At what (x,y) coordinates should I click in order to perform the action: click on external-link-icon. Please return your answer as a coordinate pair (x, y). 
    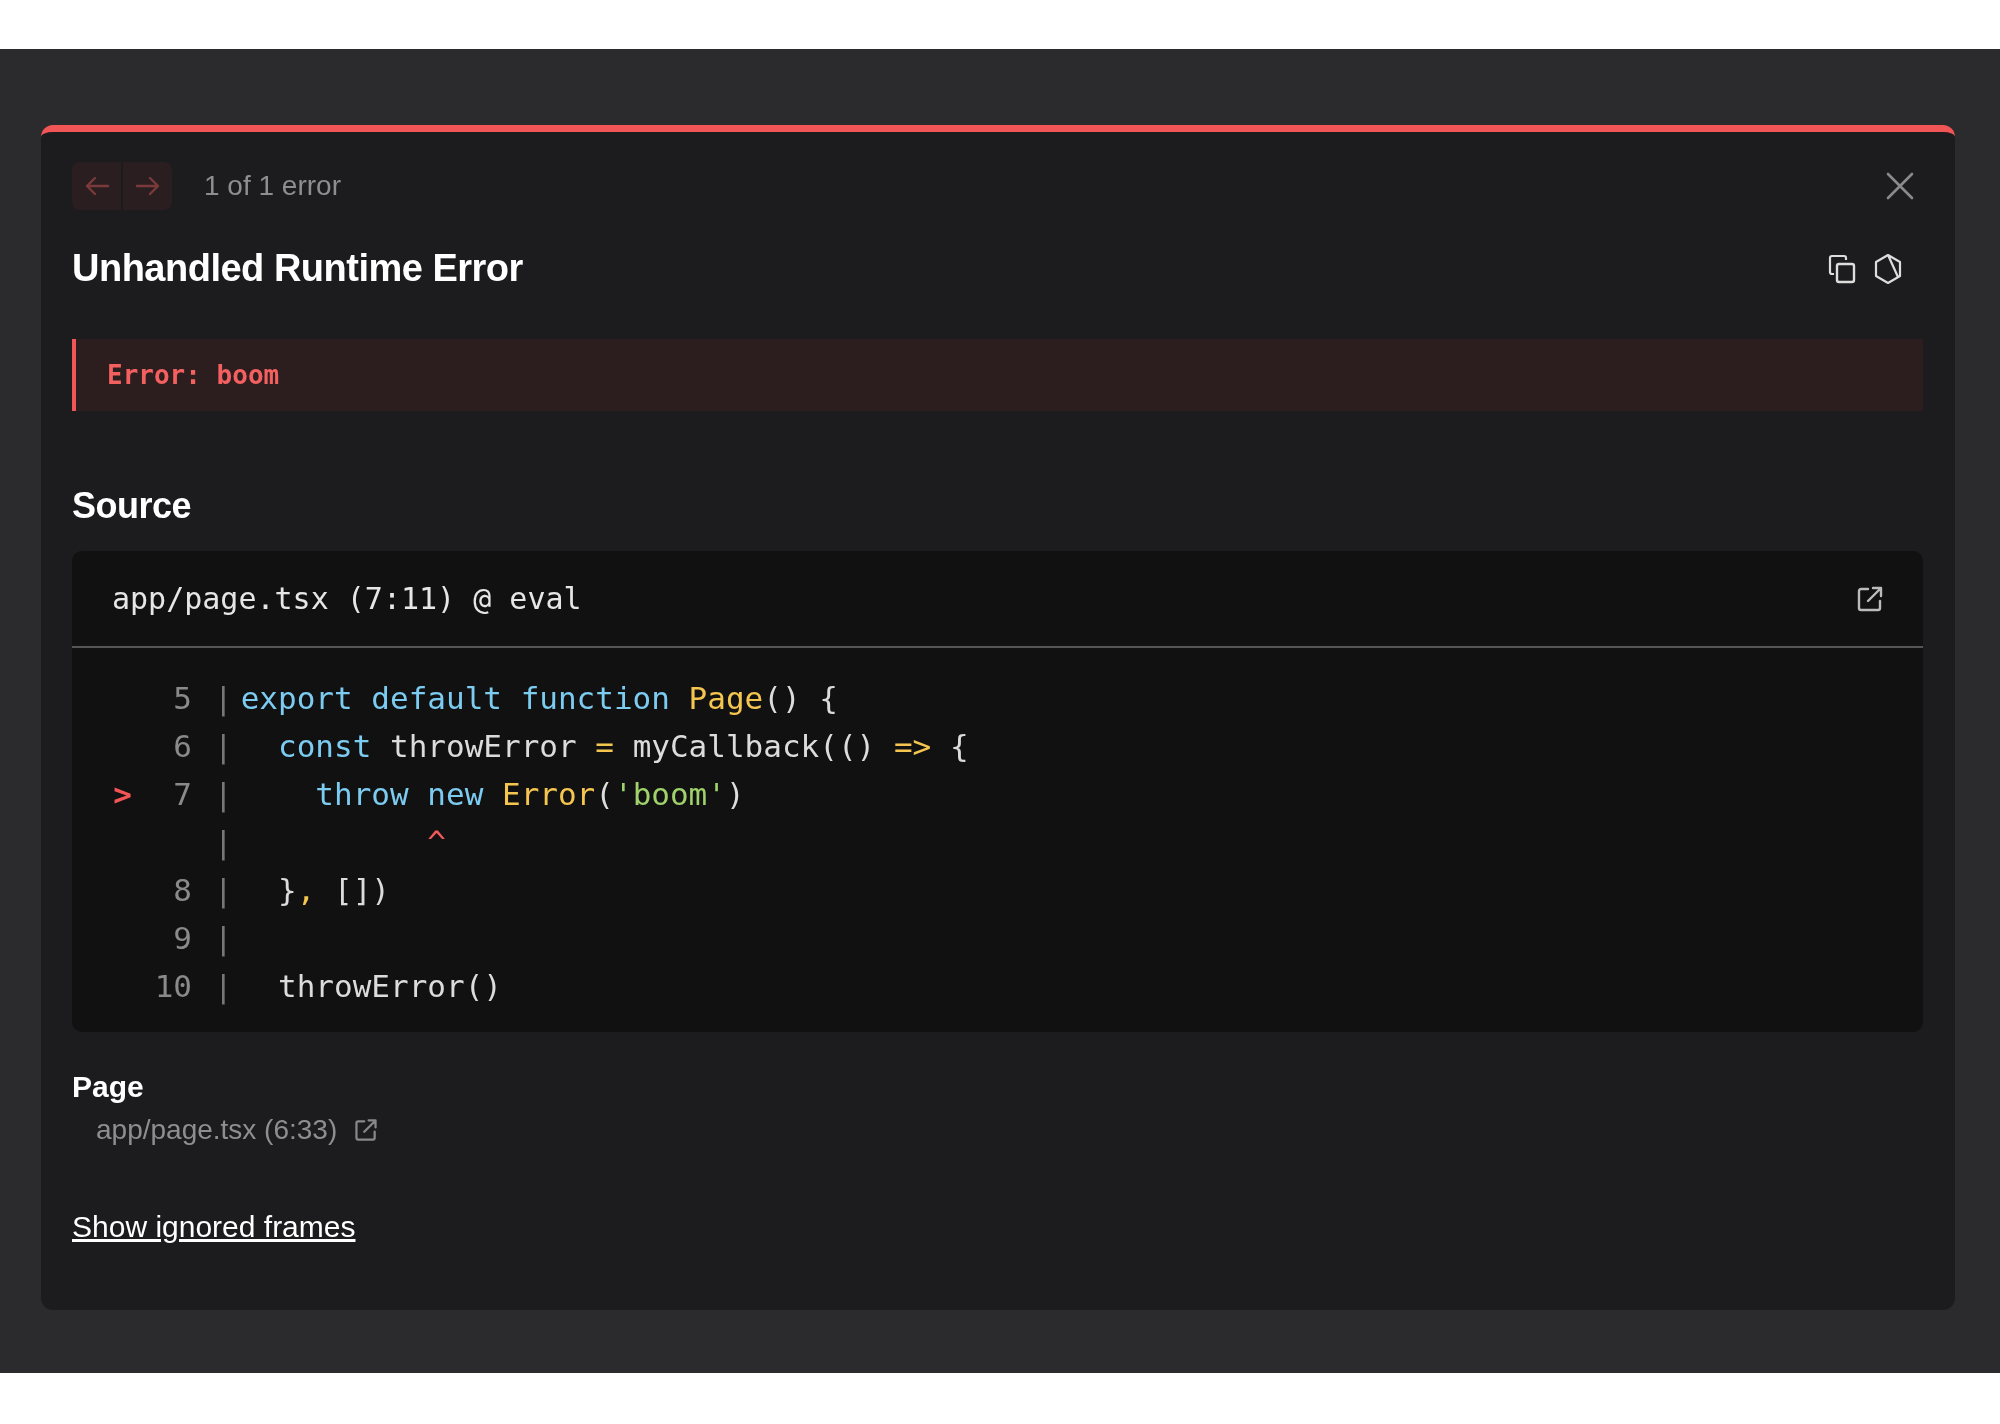
    Looking at the image, I should click on (366, 1130).